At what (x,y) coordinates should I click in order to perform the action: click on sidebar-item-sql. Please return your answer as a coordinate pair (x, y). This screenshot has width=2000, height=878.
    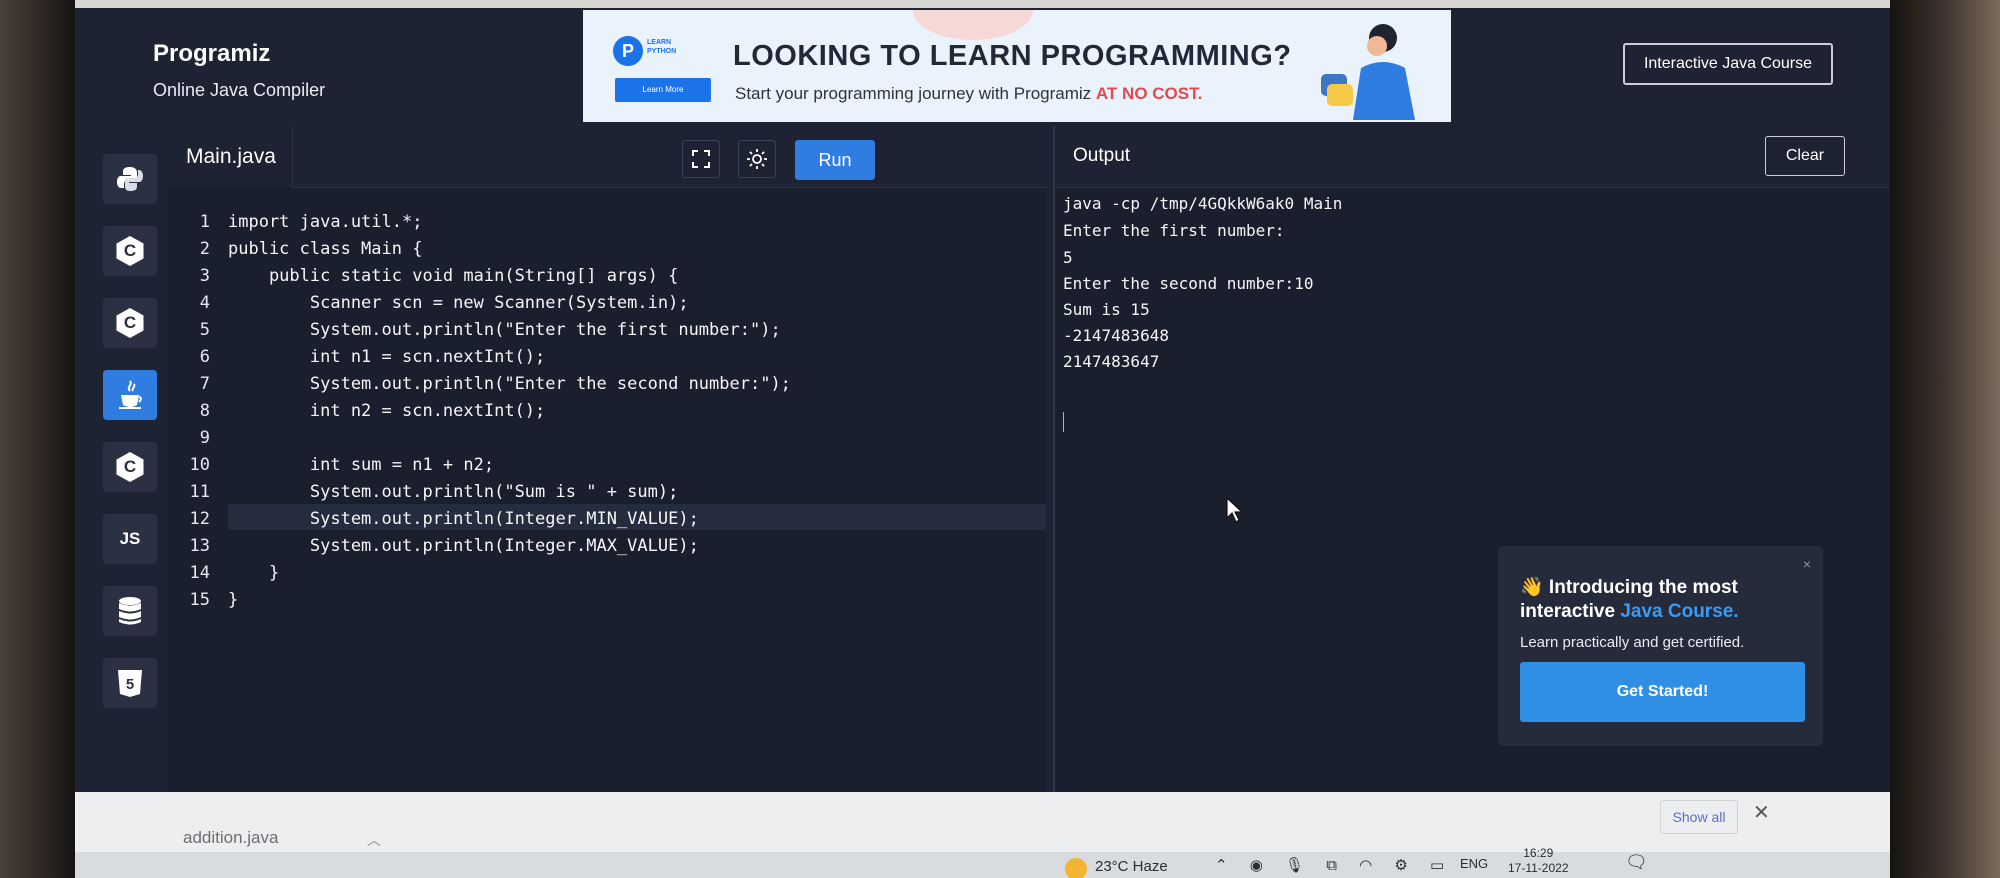
    Looking at the image, I should click on (130, 611).